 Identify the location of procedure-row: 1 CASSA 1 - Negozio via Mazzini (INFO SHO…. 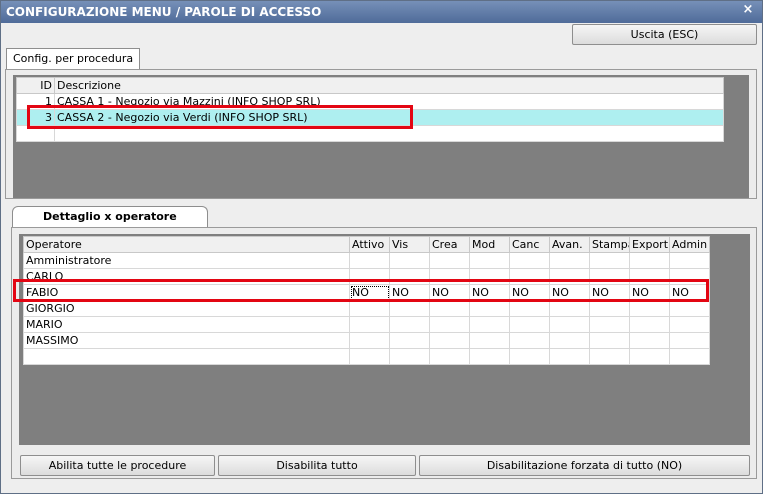
(370, 101).